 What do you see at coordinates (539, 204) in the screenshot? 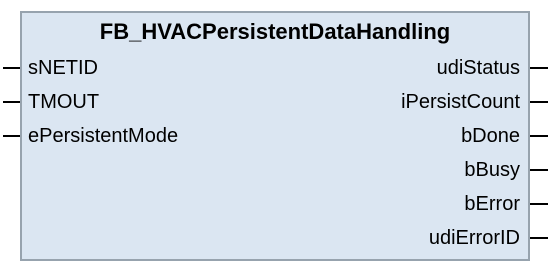
I see `output-pin-berror-wire` at bounding box center [539, 204].